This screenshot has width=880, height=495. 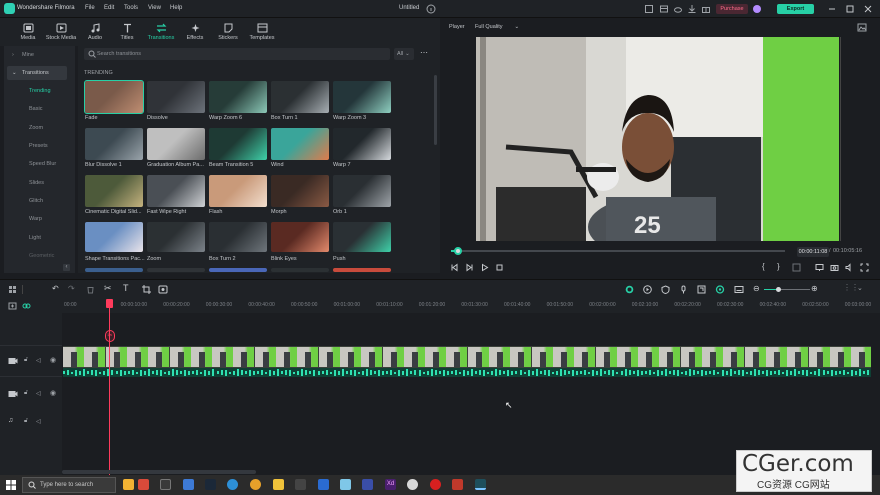 What do you see at coordinates (467, 357) in the screenshot?
I see `video-clip` at bounding box center [467, 357].